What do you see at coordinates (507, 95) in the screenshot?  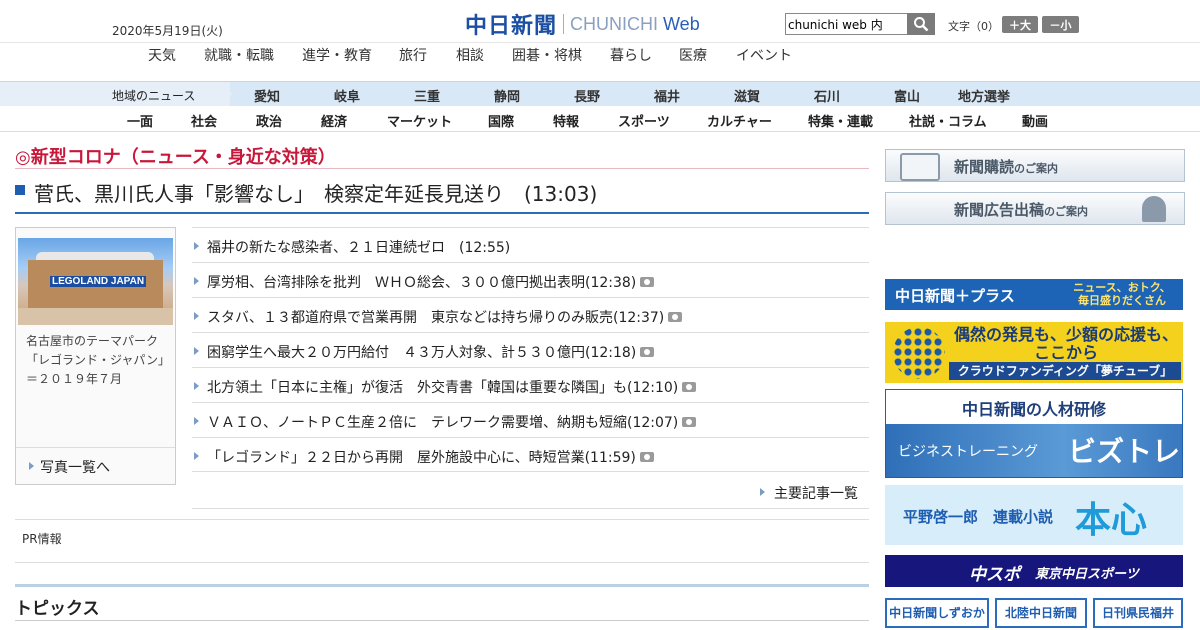 I see `region-shizuoka: 静岡` at bounding box center [507, 95].